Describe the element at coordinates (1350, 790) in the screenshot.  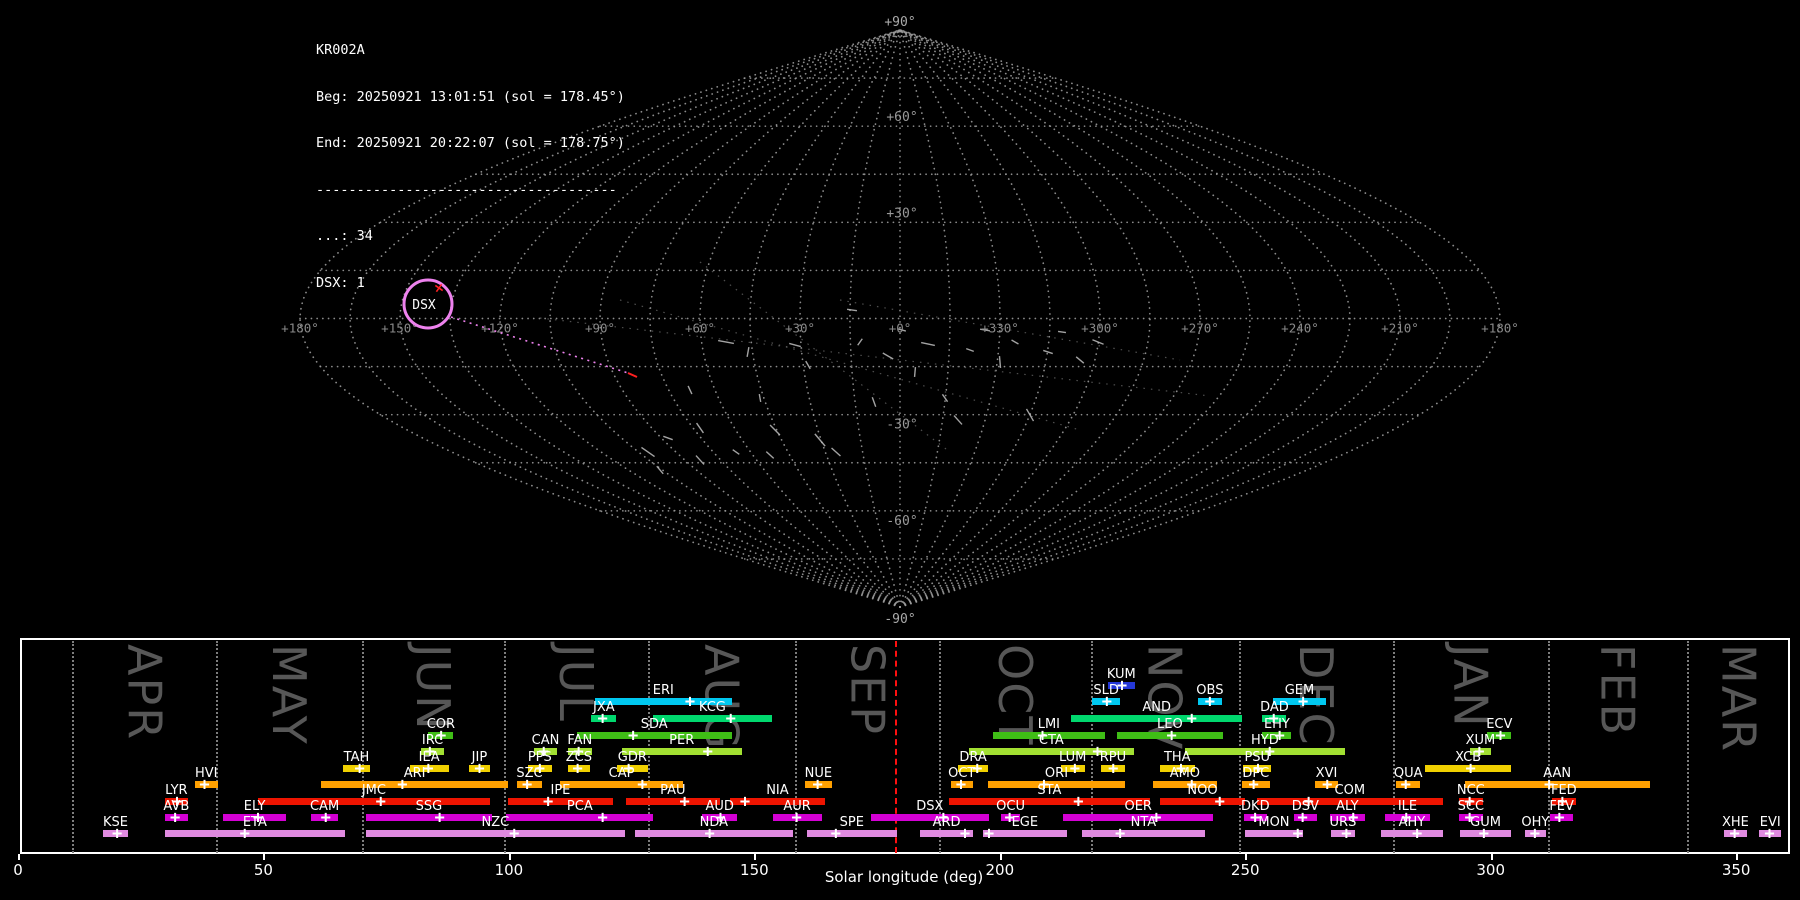
I see `shower-label-com: COM` at that location.